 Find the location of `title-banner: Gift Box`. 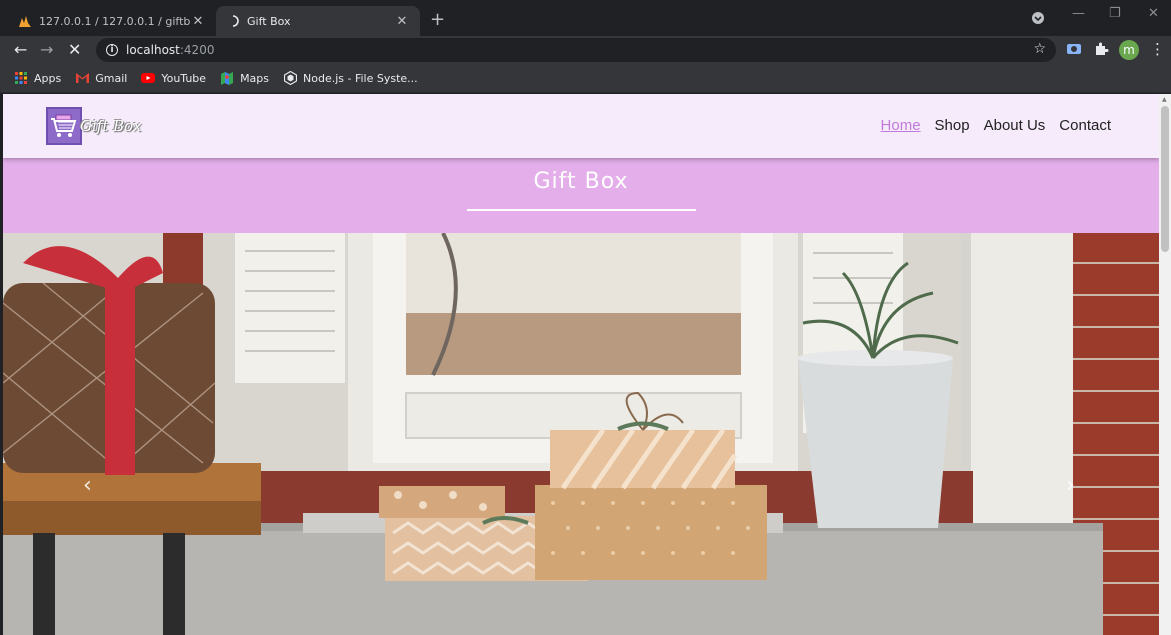

title-banner: Gift Box is located at coordinates (581, 195).